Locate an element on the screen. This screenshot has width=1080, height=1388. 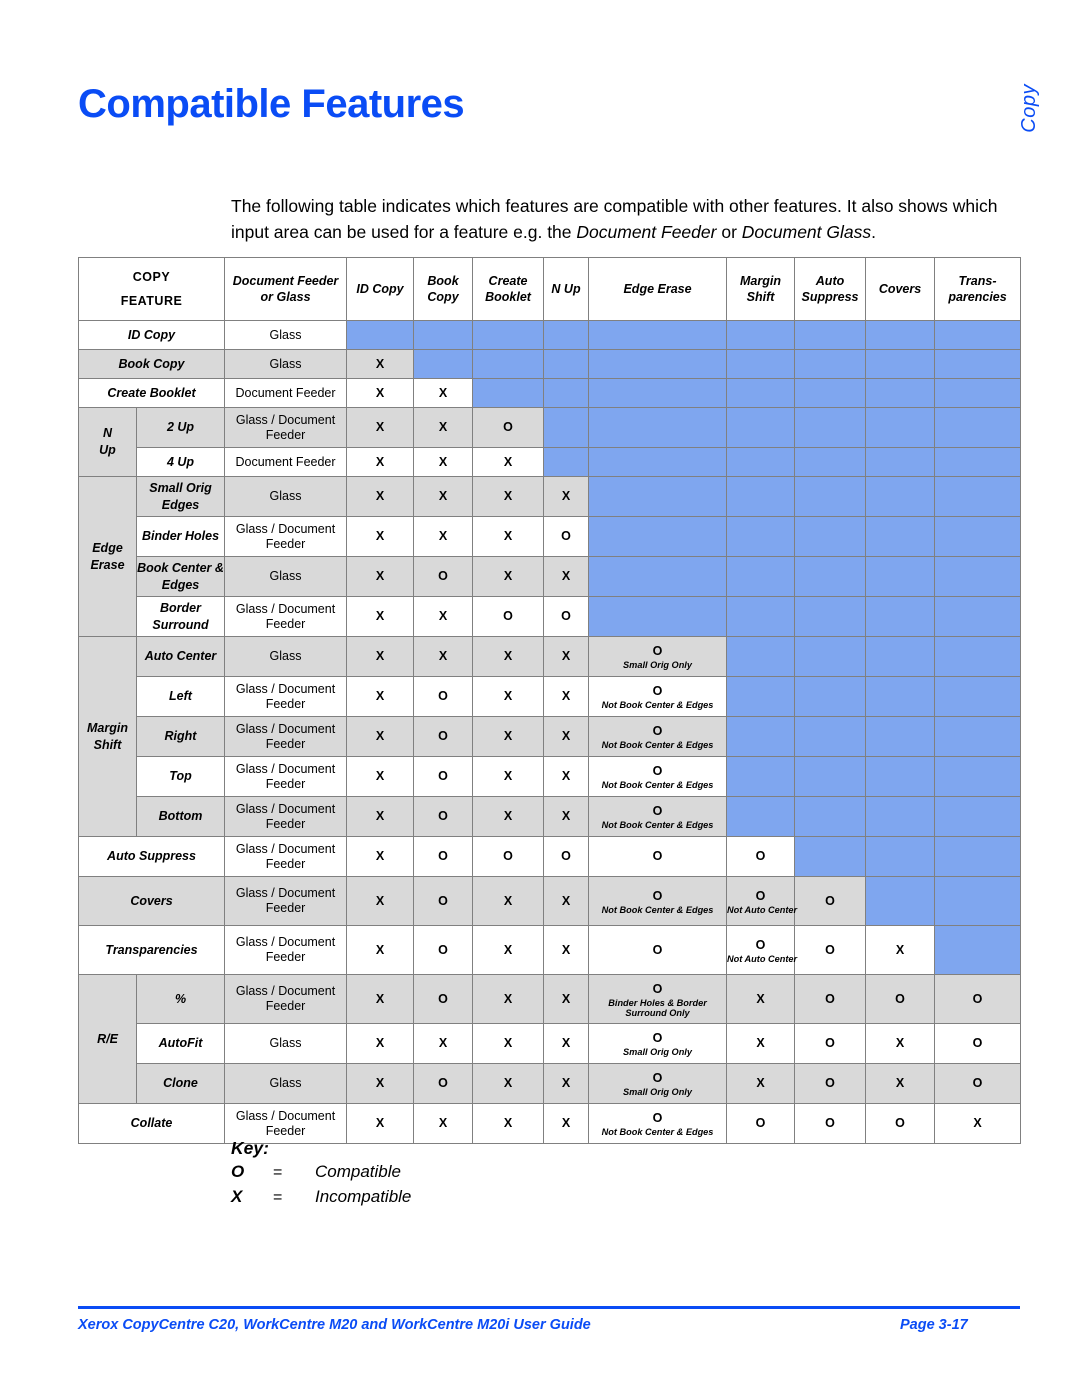
feature-sub-label: Small Orig Edges is located at coordinates (180, 496).